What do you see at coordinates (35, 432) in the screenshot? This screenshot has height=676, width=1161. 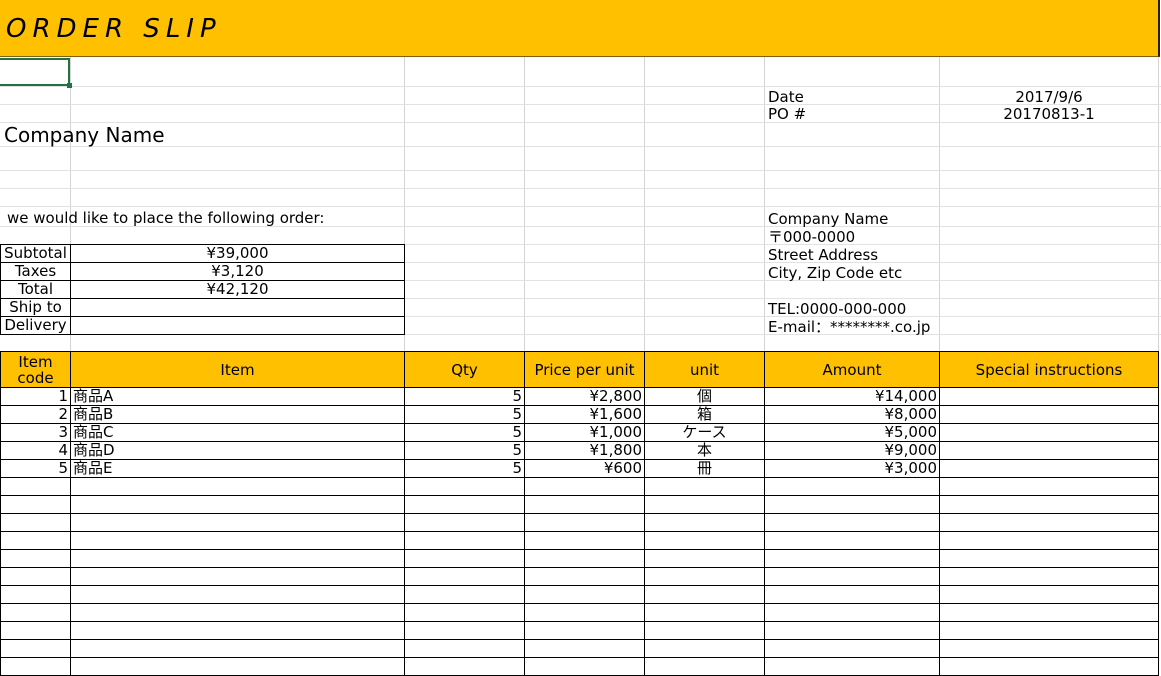 I see `item-code-cell: 3` at bounding box center [35, 432].